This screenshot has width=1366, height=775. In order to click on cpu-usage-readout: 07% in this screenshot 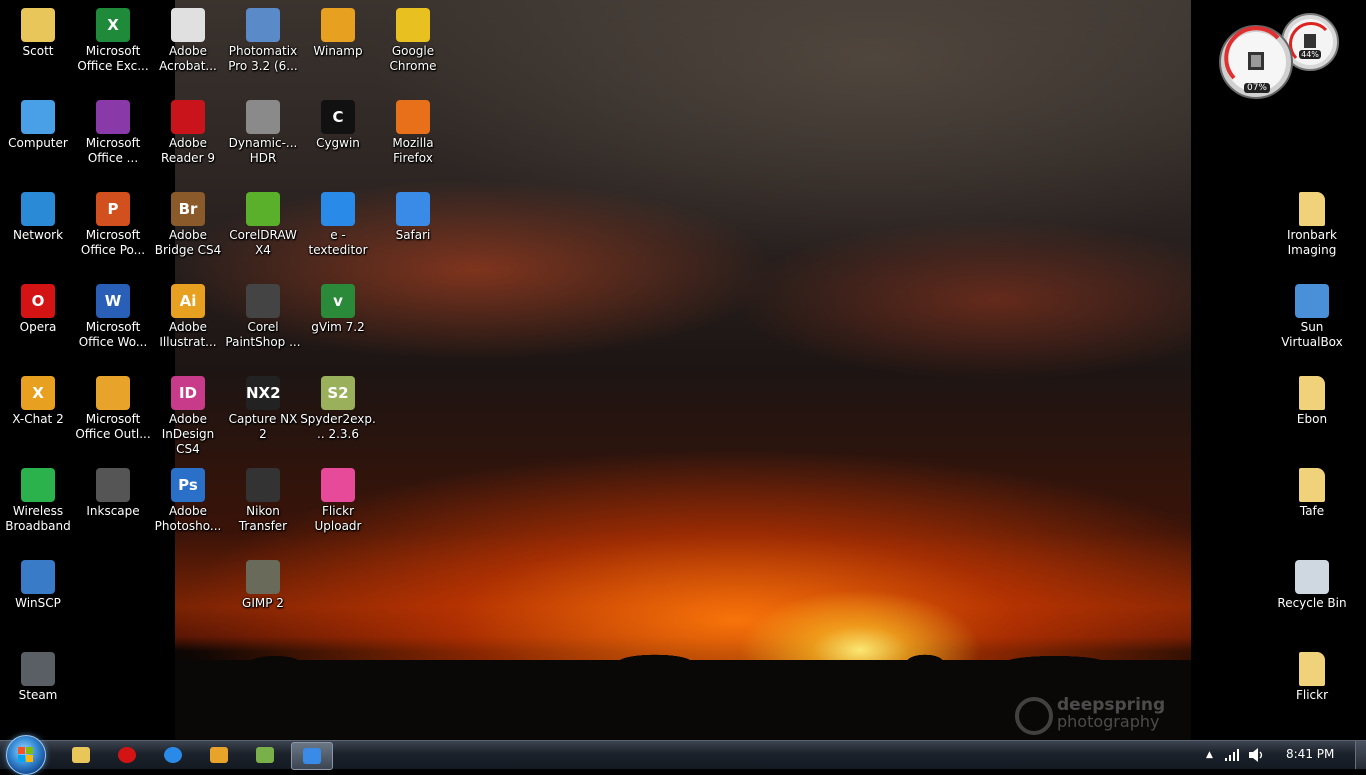, I will do `click(1257, 88)`.